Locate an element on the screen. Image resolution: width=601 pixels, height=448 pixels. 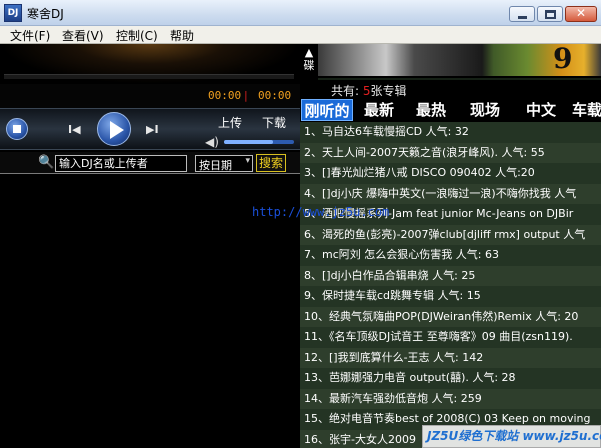
next-button: ▶I is located at coordinates (152, 129).